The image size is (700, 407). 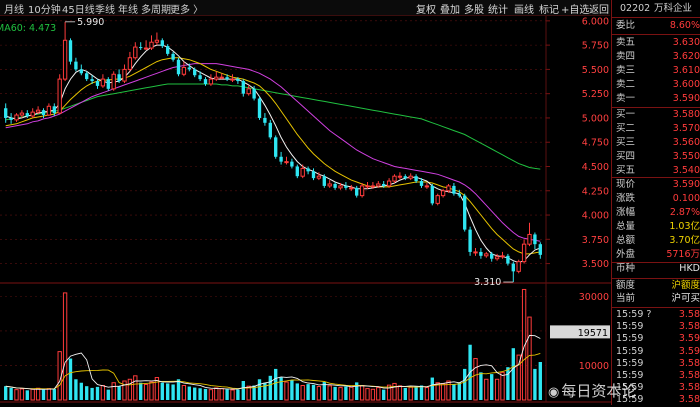 I want to click on toolbar-left-1: 10分钟, so click(x=44, y=8).